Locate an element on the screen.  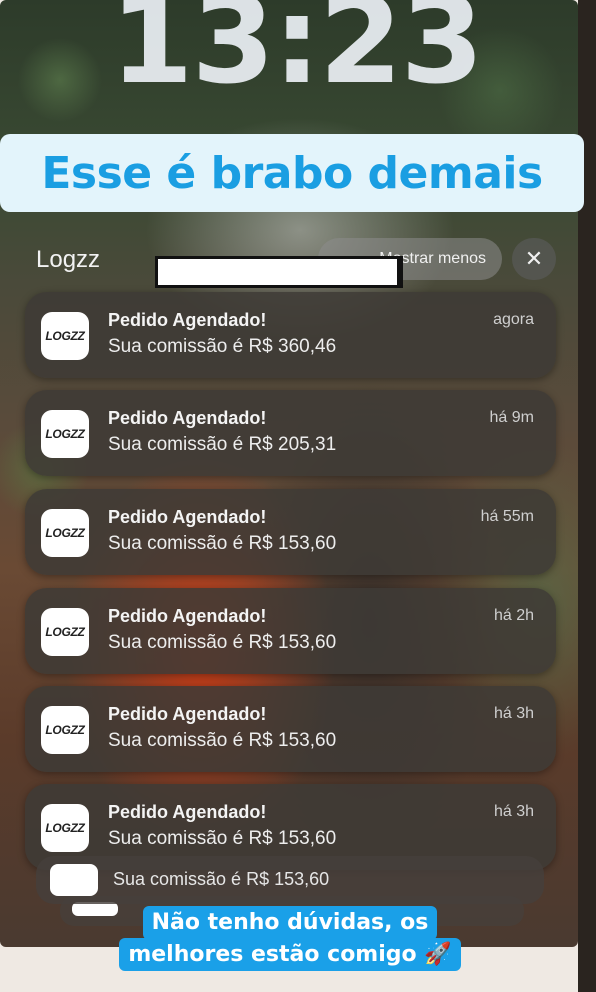
notification-time: agora is located at coordinates (513, 319).